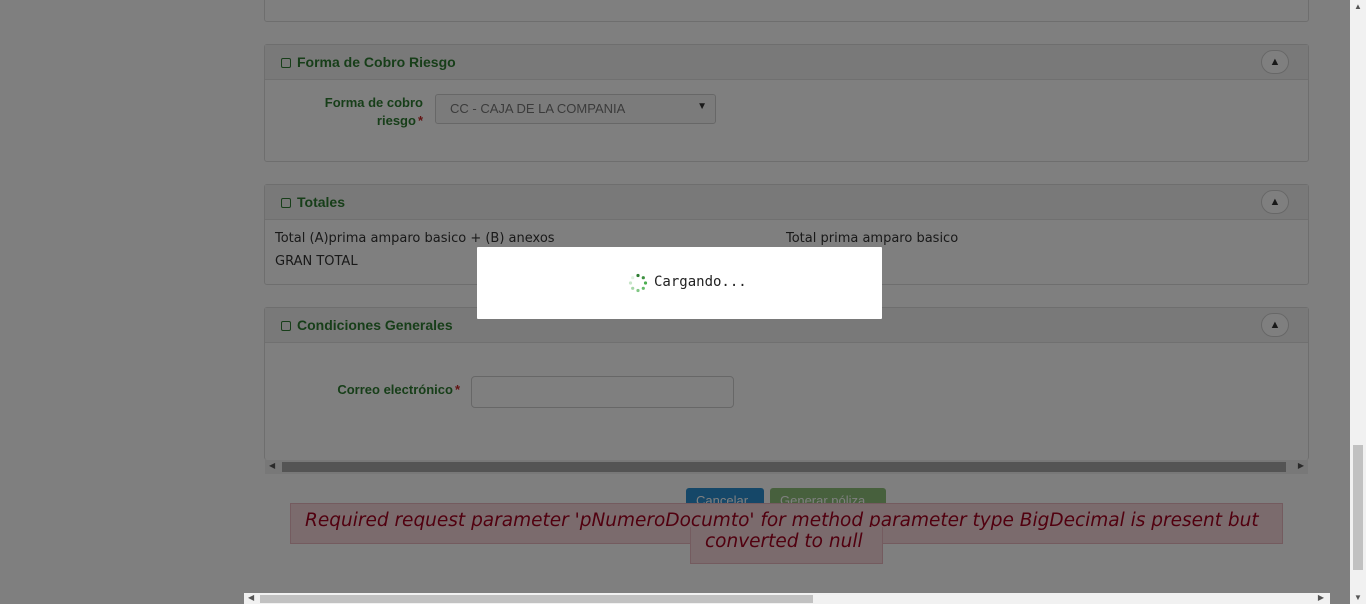  What do you see at coordinates (1321, 597) in the screenshot?
I see `scroll-right-icon: ▶` at bounding box center [1321, 597].